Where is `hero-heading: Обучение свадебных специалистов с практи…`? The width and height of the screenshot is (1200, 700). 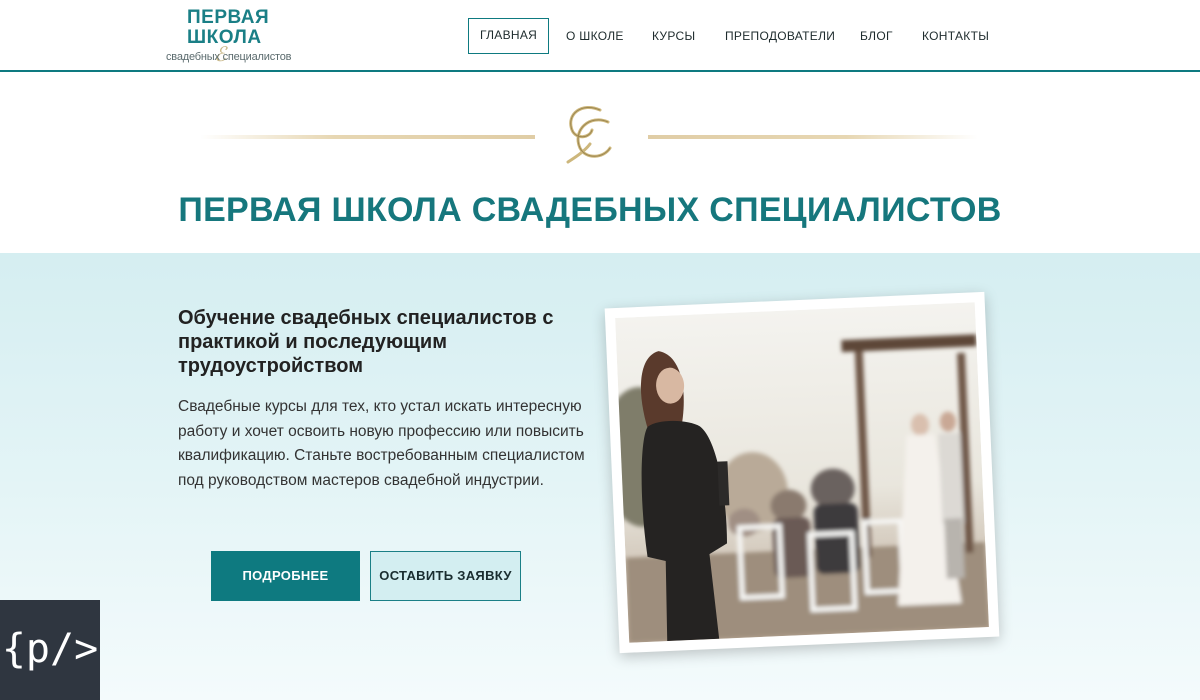 hero-heading: Обучение свадебных специалистов с практи… is located at coordinates (366, 342).